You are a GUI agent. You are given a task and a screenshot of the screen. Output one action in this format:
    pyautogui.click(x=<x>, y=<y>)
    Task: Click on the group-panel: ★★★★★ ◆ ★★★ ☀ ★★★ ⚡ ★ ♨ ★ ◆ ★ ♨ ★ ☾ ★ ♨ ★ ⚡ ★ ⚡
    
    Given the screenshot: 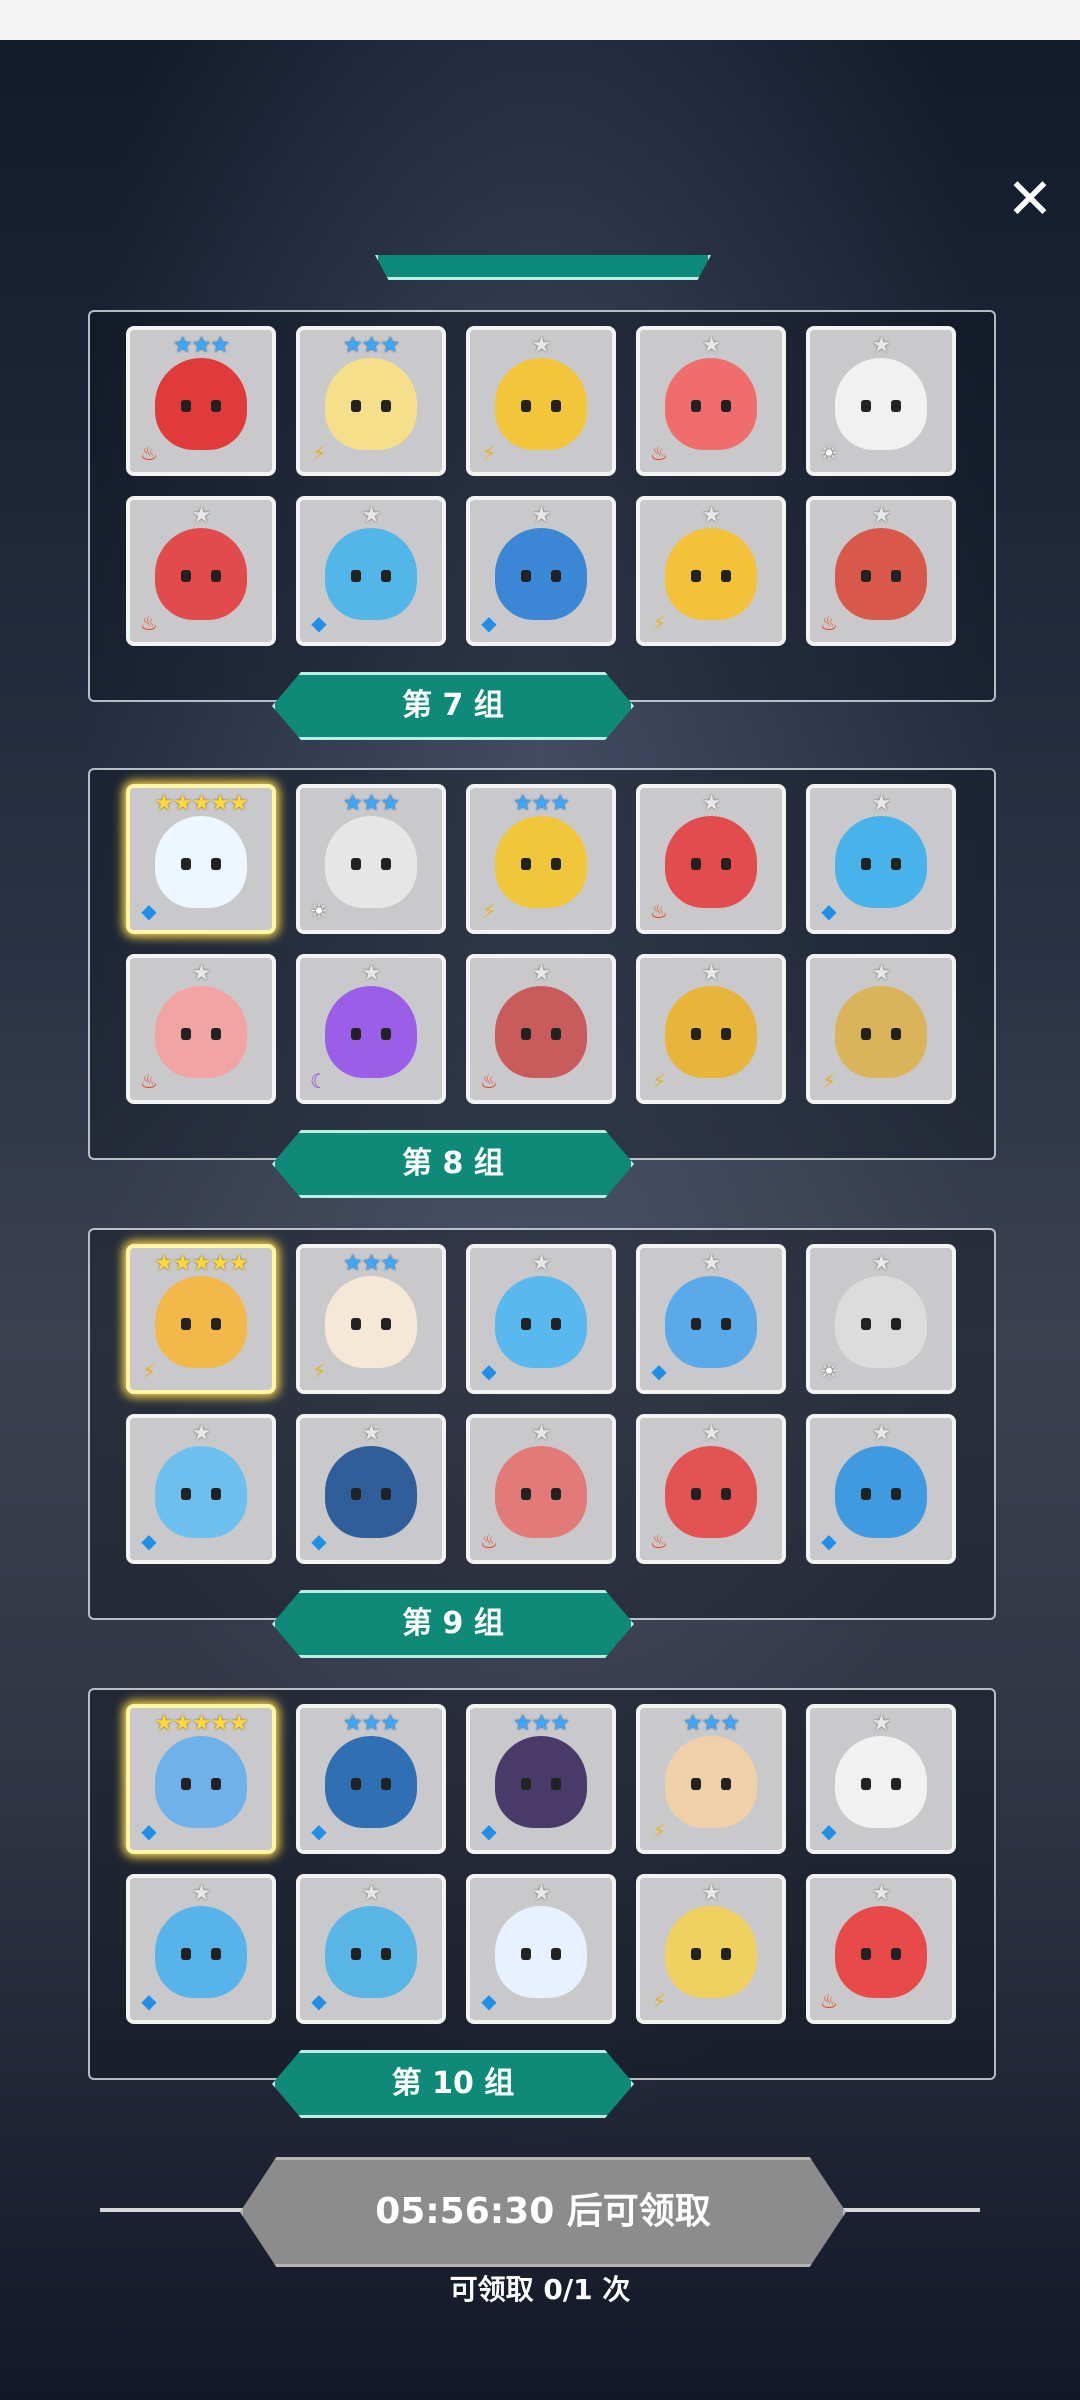 What is the action you would take?
    pyautogui.click(x=542, y=964)
    